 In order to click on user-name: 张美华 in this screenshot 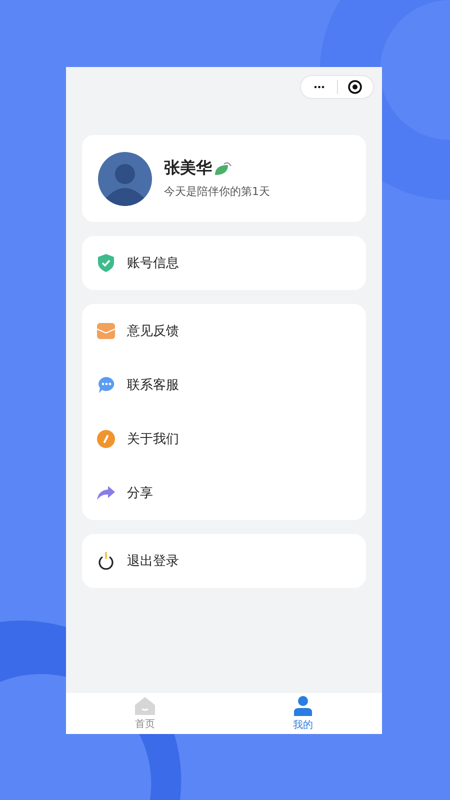, I will do `click(188, 168)`.